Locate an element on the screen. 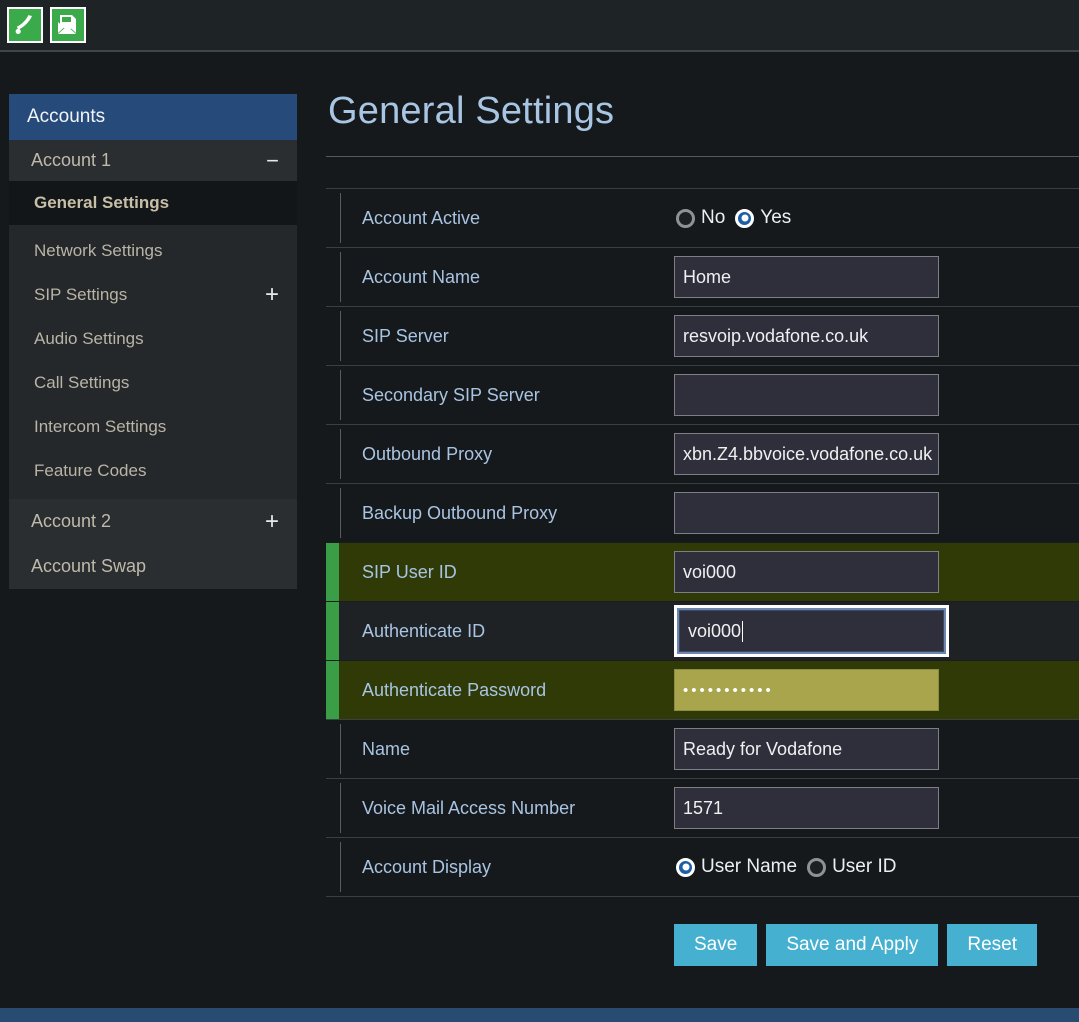 The image size is (1079, 1022). table-row-highlighted: SIP User ID voi000 is located at coordinates (702, 572).